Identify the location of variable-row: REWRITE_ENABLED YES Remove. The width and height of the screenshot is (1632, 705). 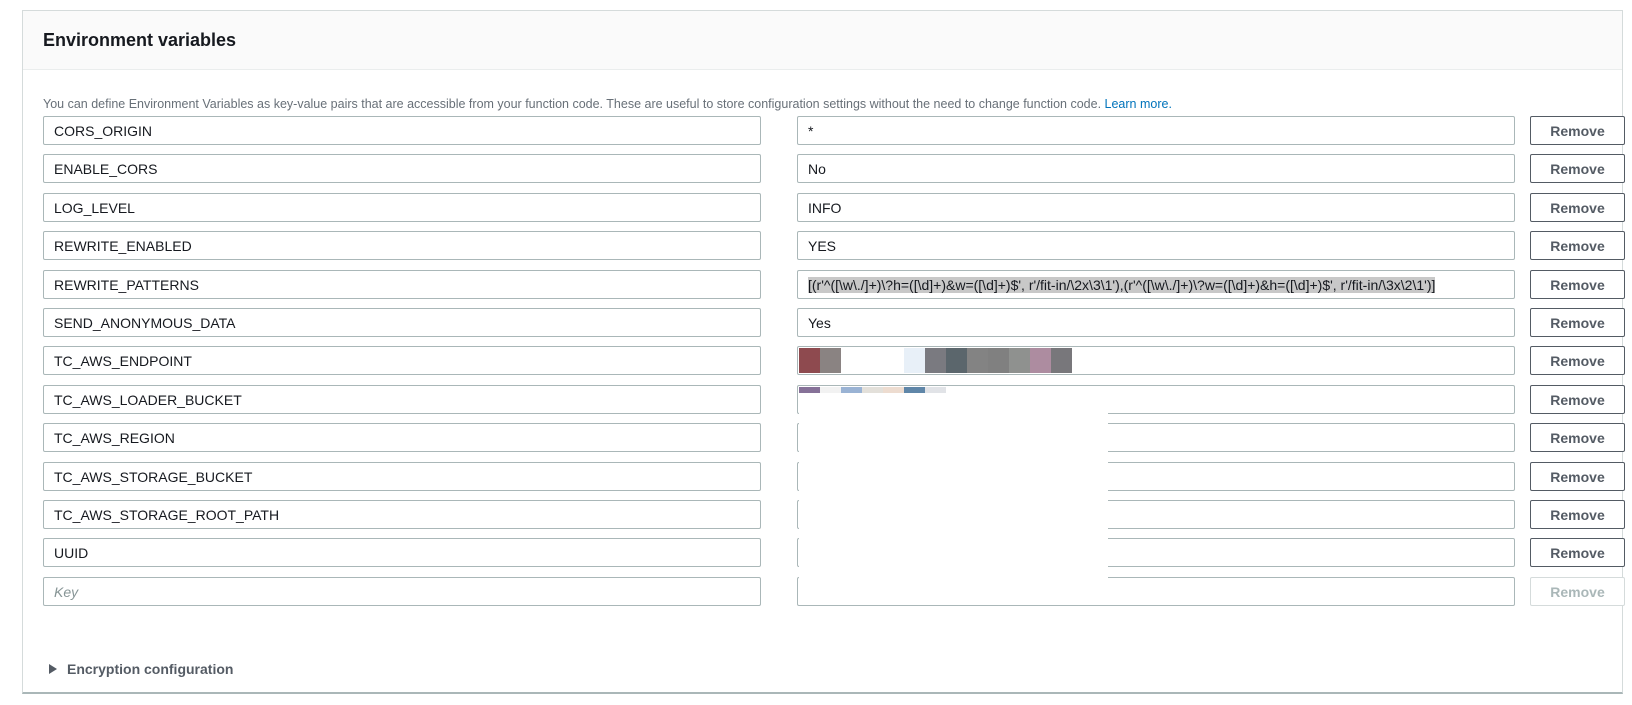
(834, 245).